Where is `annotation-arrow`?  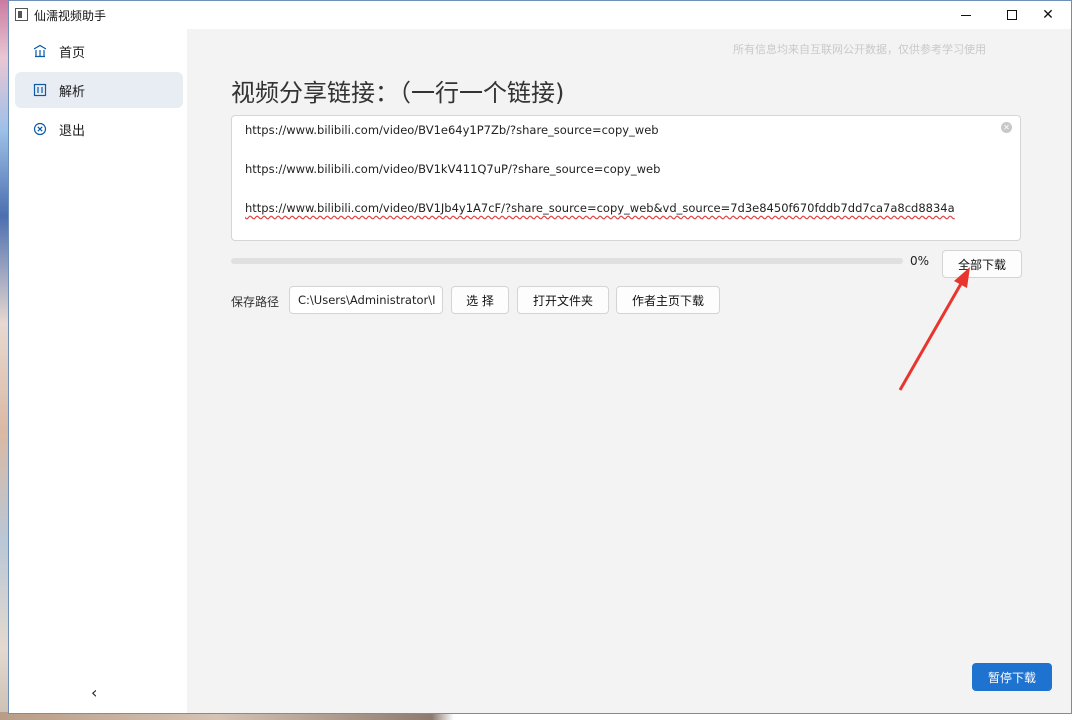
annotation-arrow is located at coordinates (934, 329).